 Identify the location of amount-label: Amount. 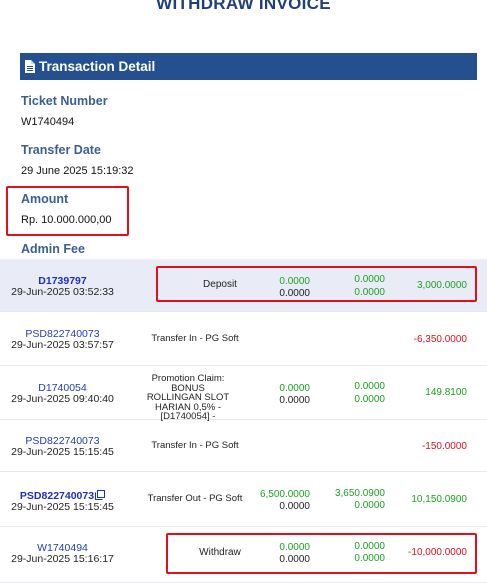
(45, 199).